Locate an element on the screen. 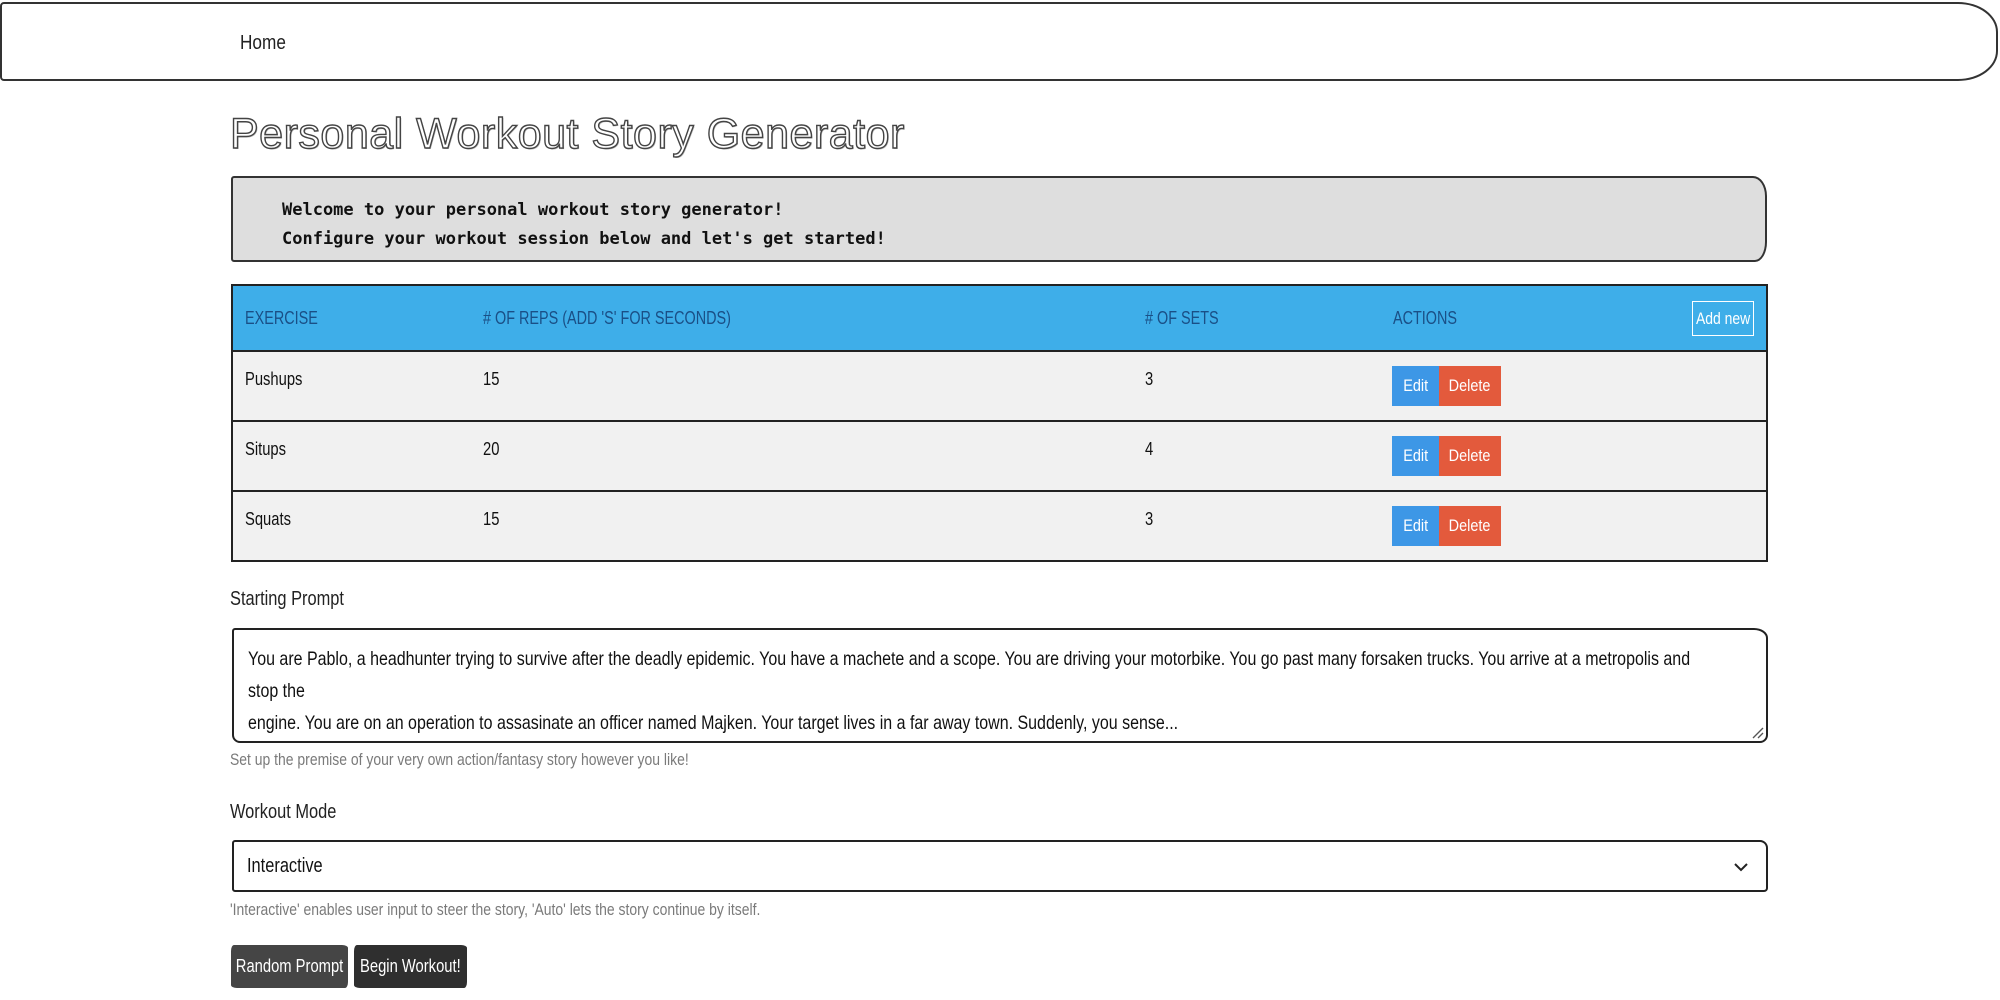 This screenshot has height=1000, width=2000. starting-prompt-label: Starting Prompt is located at coordinates (287, 599).